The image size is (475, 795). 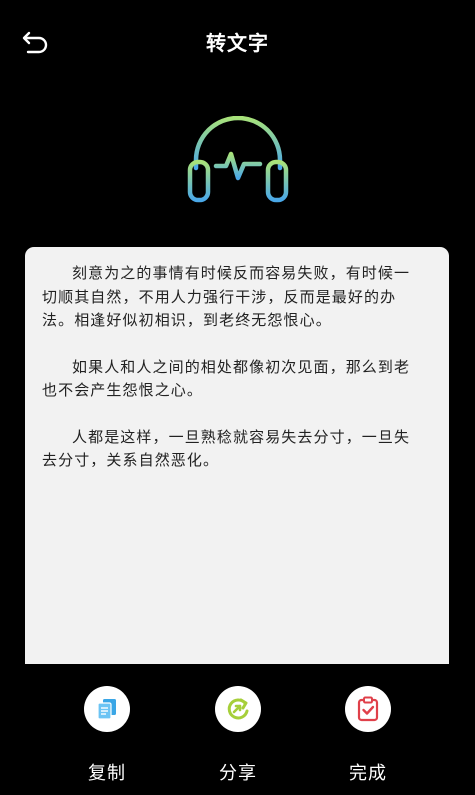 I want to click on share-button: 分享, so click(x=238, y=735).